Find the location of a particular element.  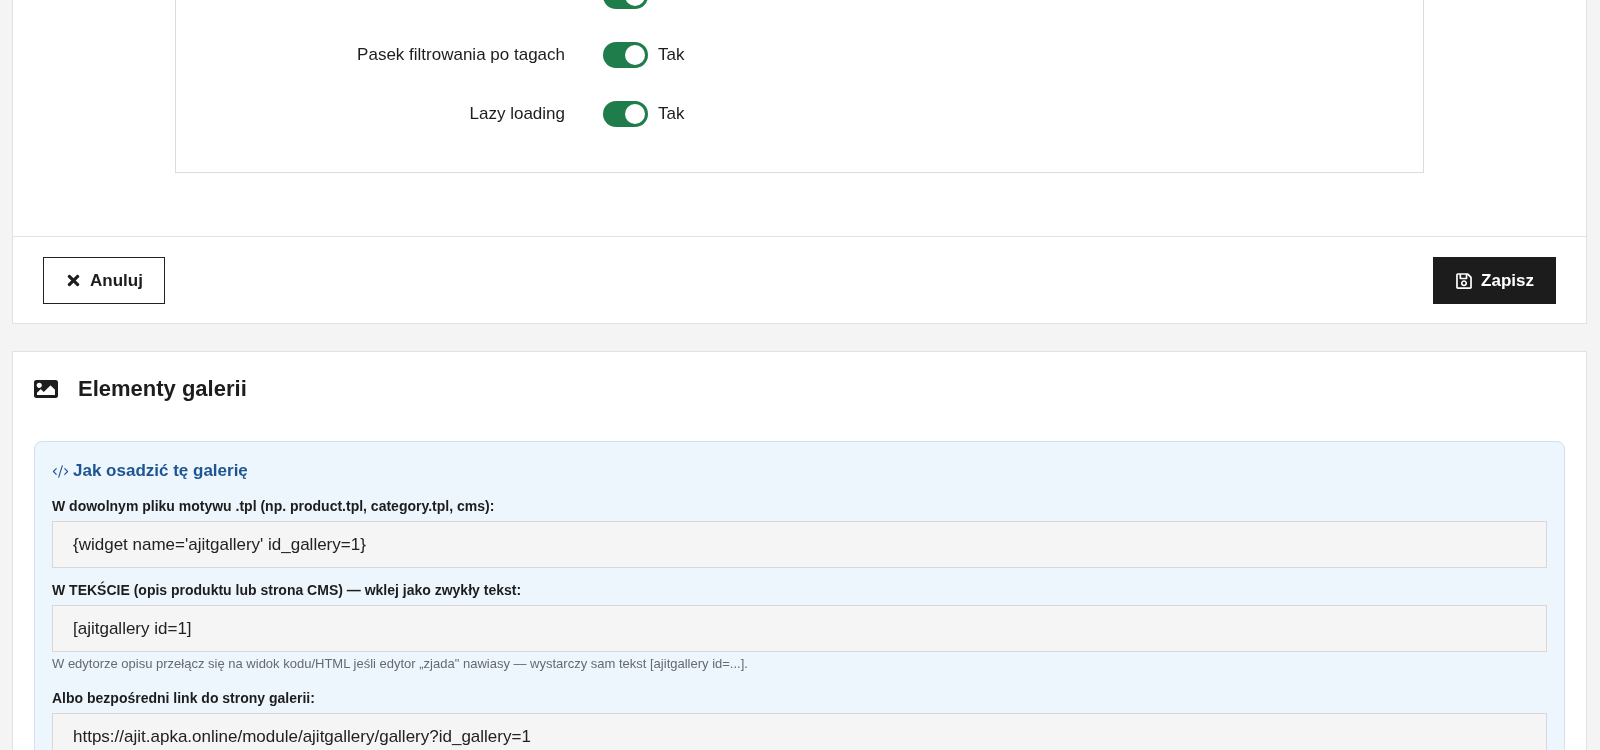

code-field: [ajitgallery id=1] is located at coordinates (799, 628).